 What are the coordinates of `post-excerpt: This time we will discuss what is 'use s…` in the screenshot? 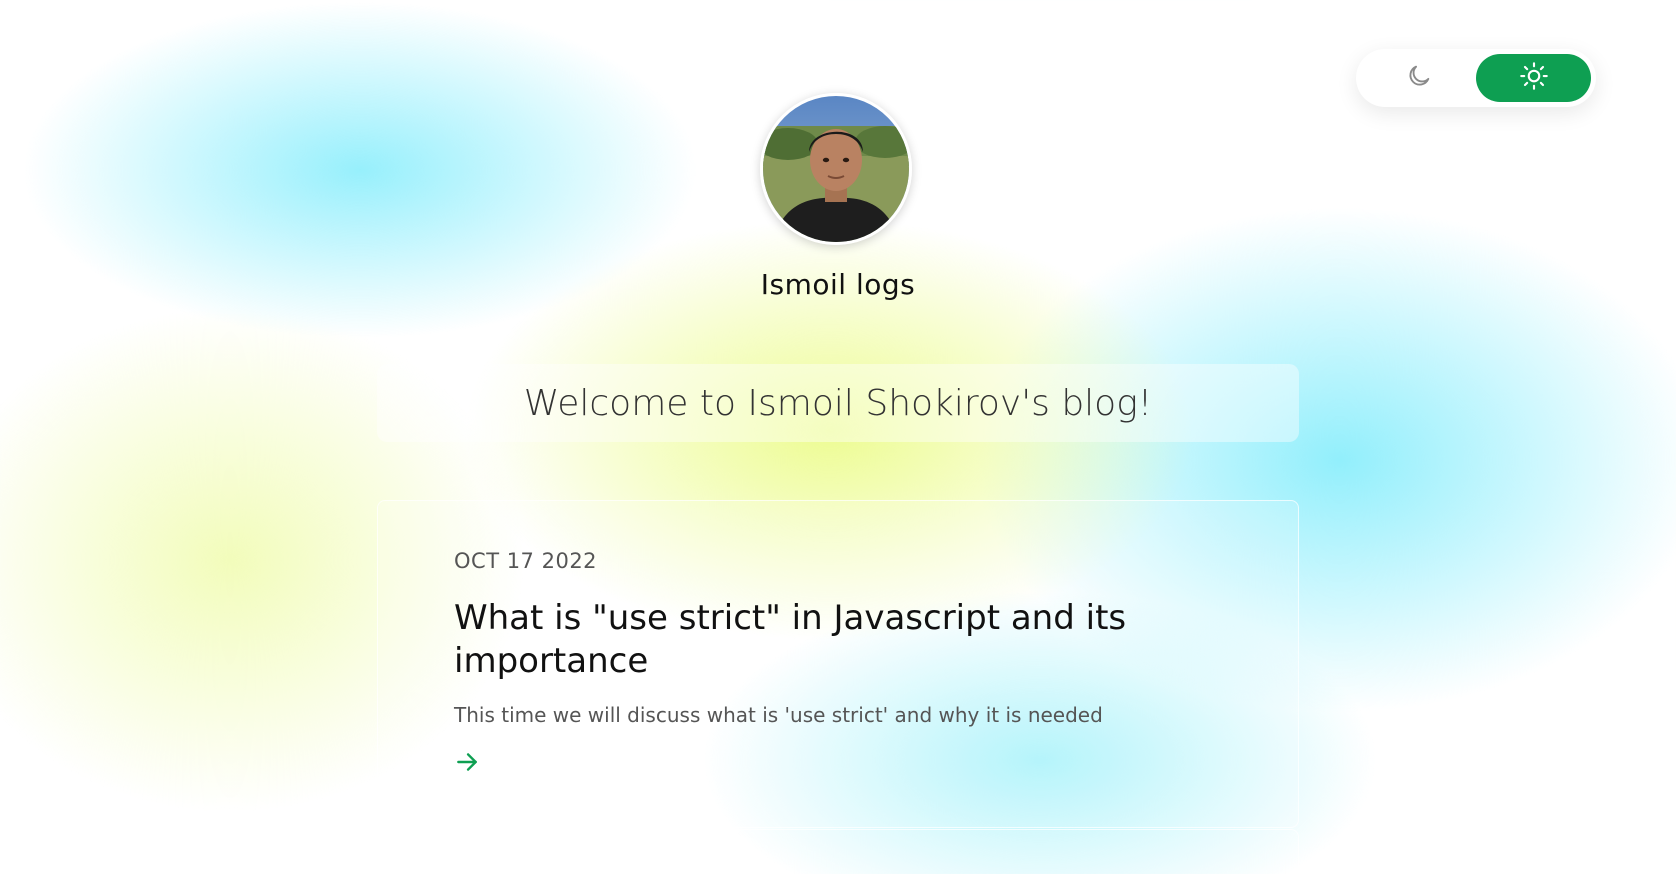 It's located at (778, 715).